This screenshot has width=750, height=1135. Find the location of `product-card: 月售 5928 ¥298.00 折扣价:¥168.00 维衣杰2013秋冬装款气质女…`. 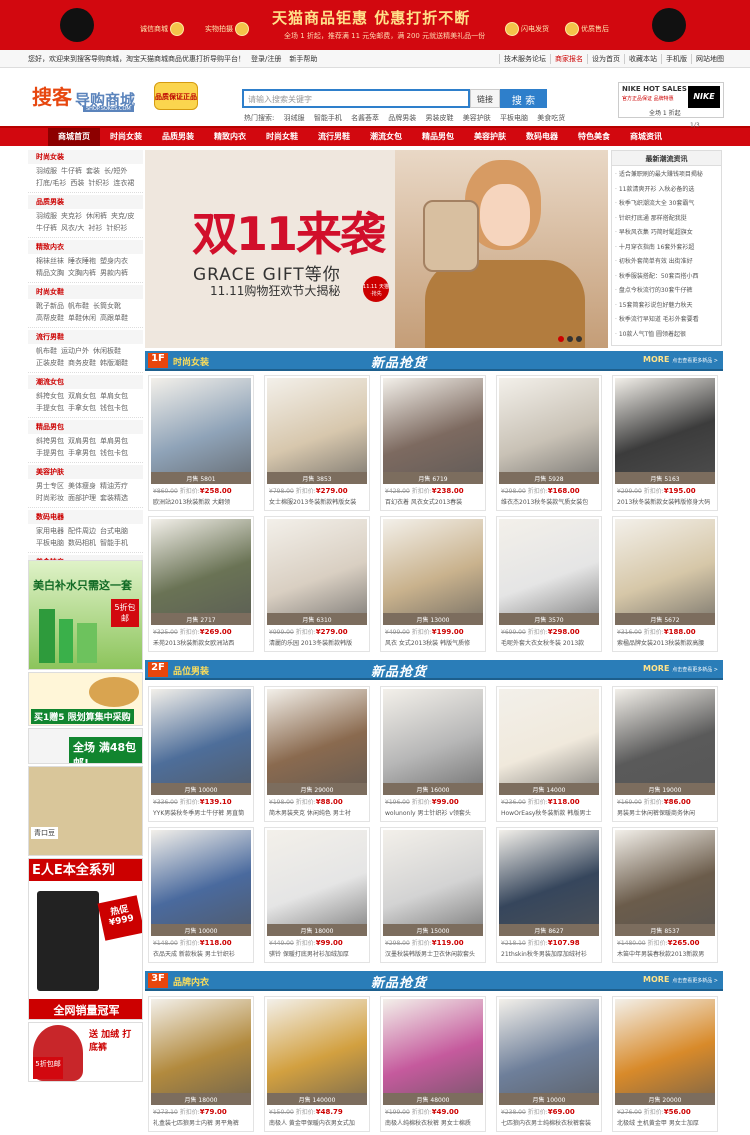

product-card: 月售 5928 ¥298.00 折扣价:¥168.00 维衣杰2013秋冬装款气质女… is located at coordinates (549, 443).